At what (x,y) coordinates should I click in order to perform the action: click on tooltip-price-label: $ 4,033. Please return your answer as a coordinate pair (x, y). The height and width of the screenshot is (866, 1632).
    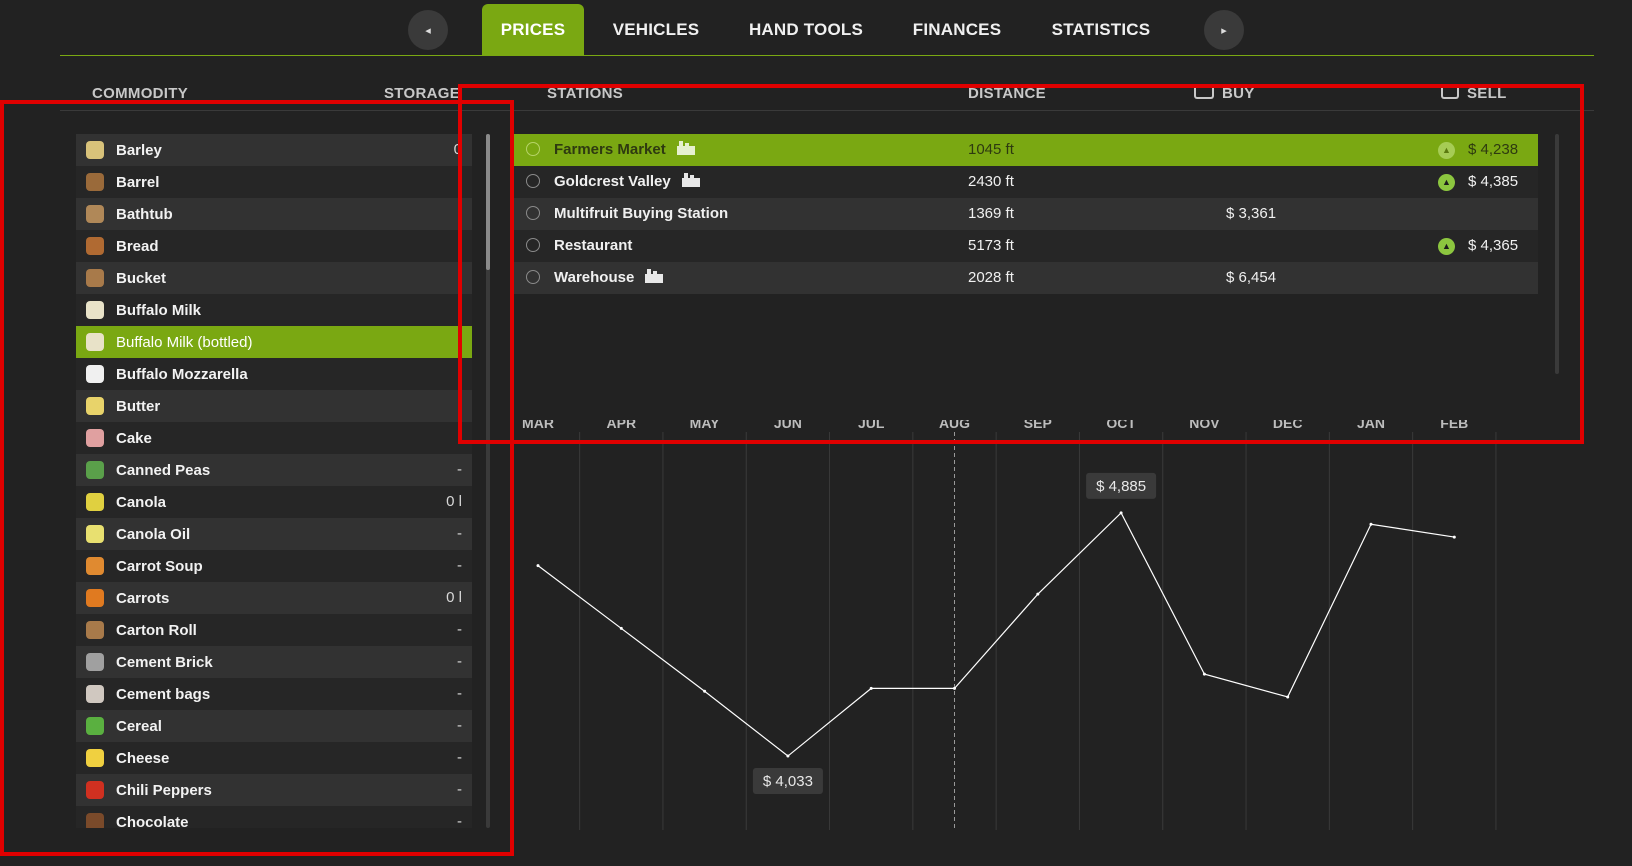
    Looking at the image, I should click on (788, 781).